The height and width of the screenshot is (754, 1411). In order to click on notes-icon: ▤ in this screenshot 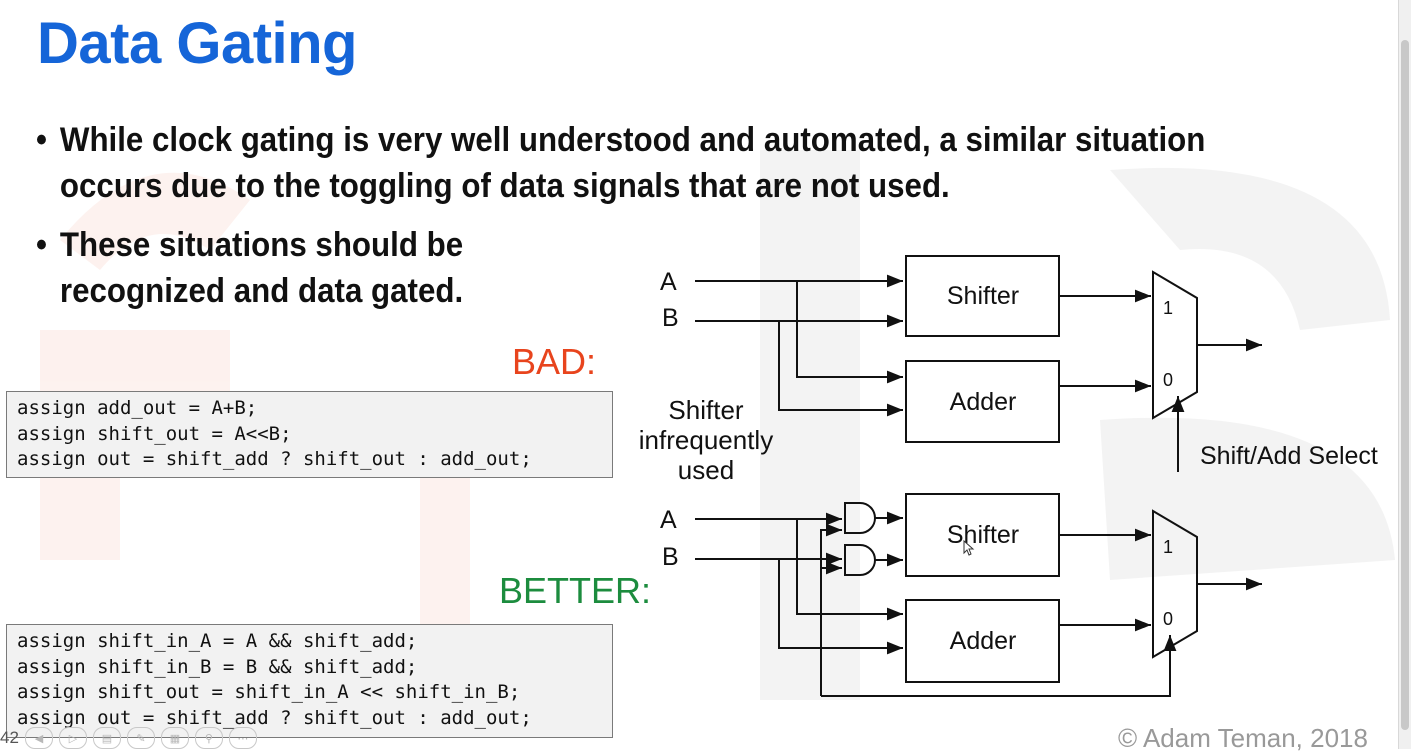, I will do `click(106, 738)`.